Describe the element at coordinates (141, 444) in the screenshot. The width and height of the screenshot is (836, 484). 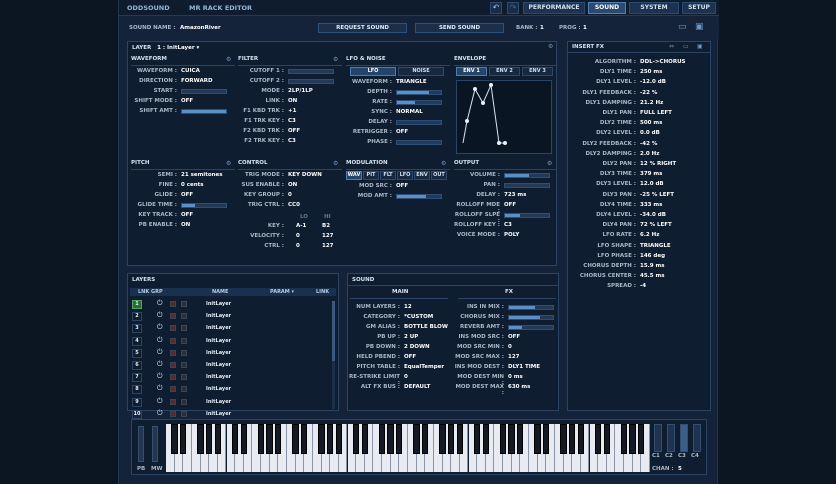
I see `pitch-bend-wheel` at that location.